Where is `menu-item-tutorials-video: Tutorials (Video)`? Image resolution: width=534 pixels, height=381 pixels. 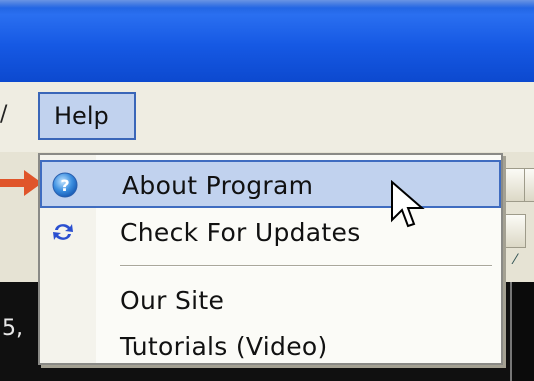
menu-item-tutorials-video: Tutorials (Video) is located at coordinates (270, 347).